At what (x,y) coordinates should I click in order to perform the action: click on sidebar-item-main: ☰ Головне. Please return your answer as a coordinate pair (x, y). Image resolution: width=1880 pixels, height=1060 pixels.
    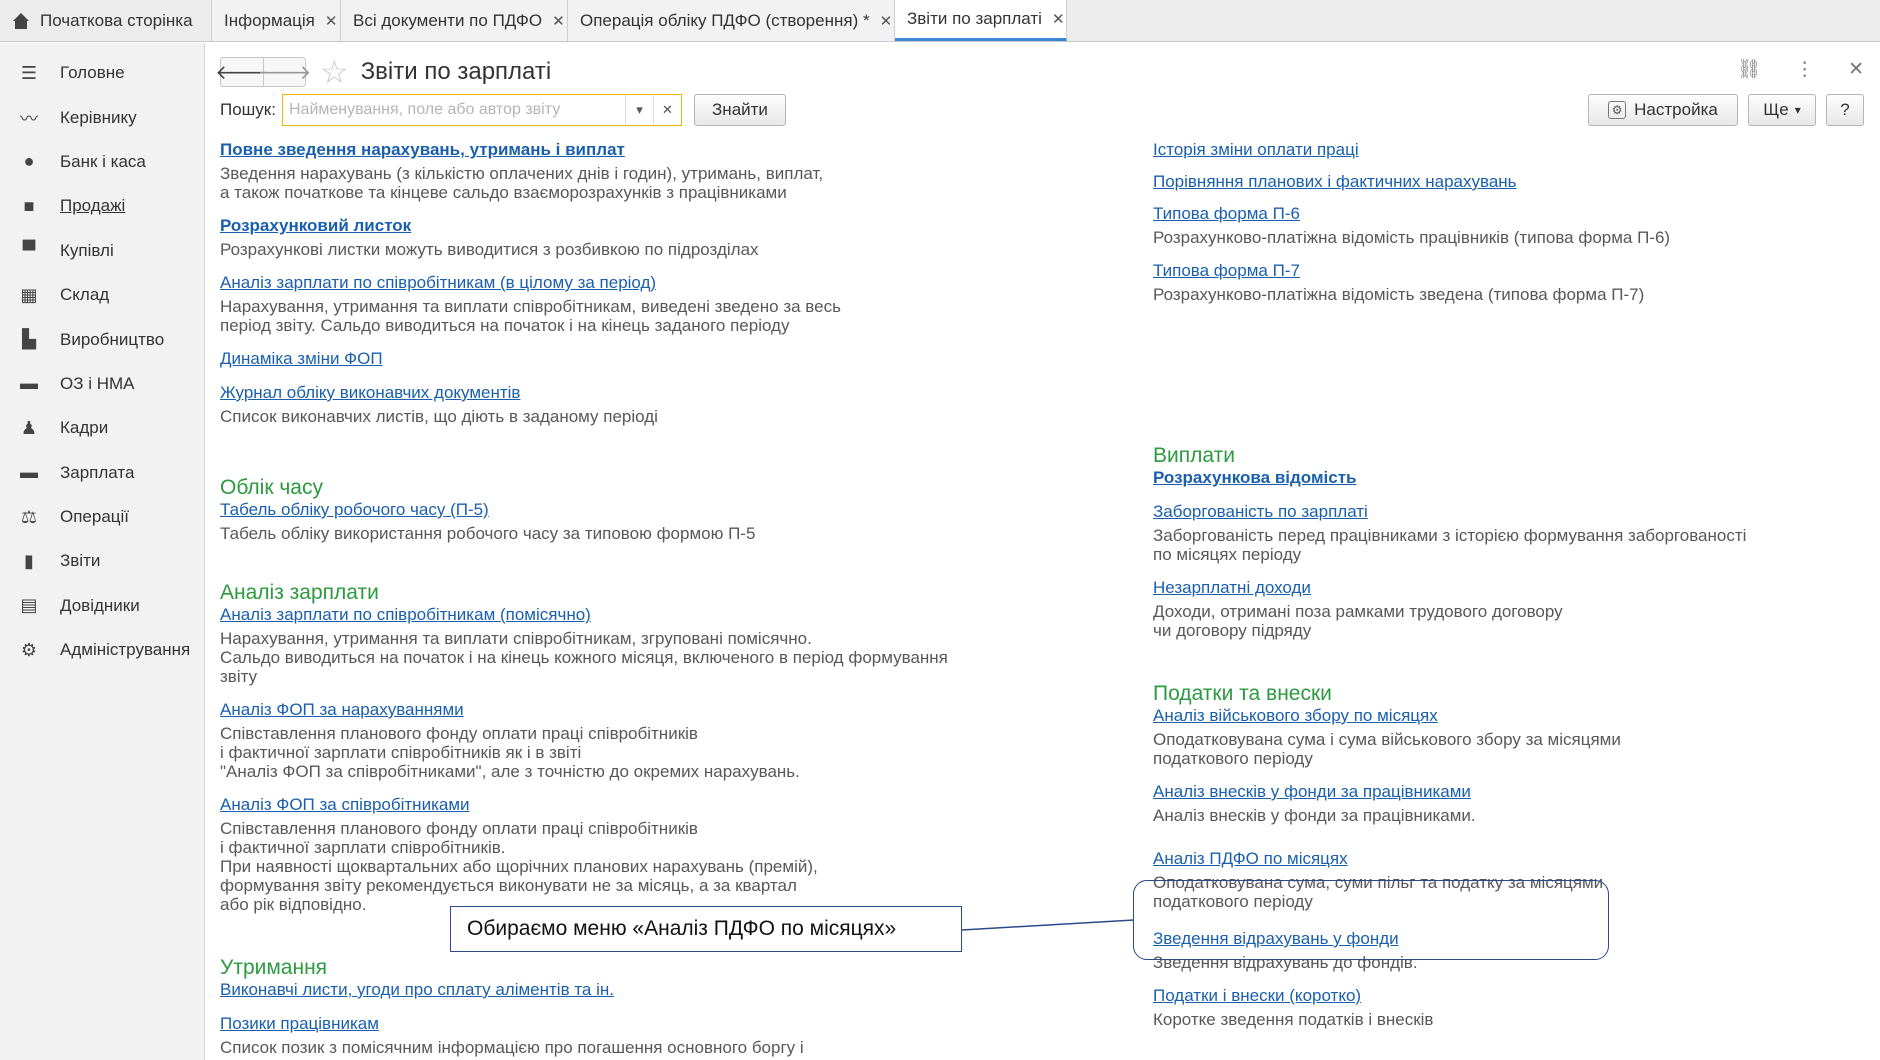
    Looking at the image, I should click on (102, 73).